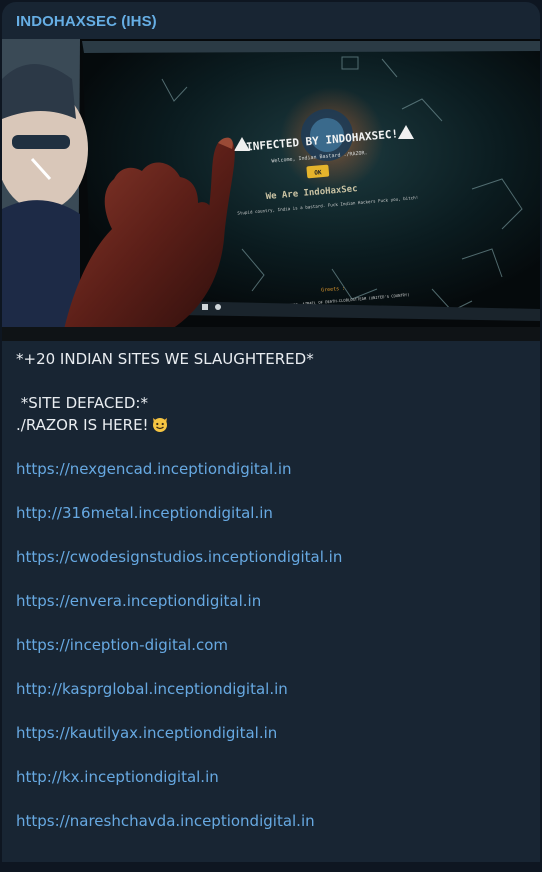 The image size is (542, 872). What do you see at coordinates (91, 855) in the screenshot?
I see `truncated-next-link` at bounding box center [91, 855].